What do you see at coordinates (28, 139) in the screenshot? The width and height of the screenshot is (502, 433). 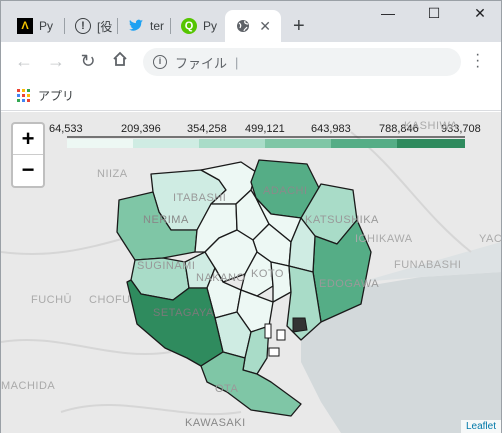 I see `zoom-in-button: +` at bounding box center [28, 139].